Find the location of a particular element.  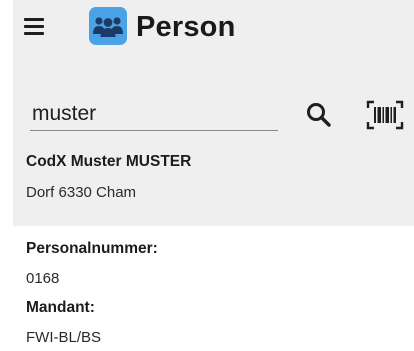

result-person-name: CodX Muster MUSTER is located at coordinates (108, 162).